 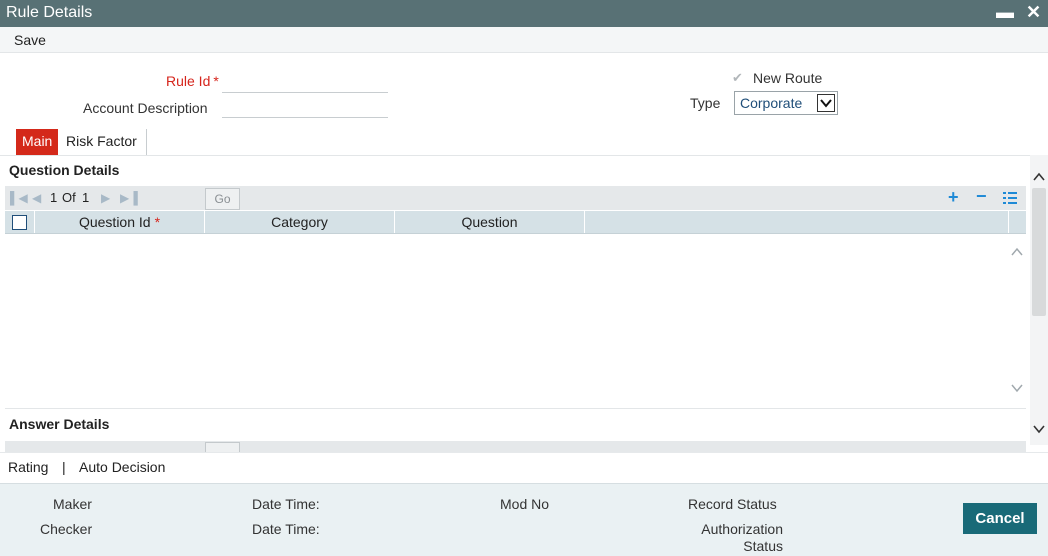 What do you see at coordinates (1039, 252) in the screenshot?
I see `main-scroll-thumb` at bounding box center [1039, 252].